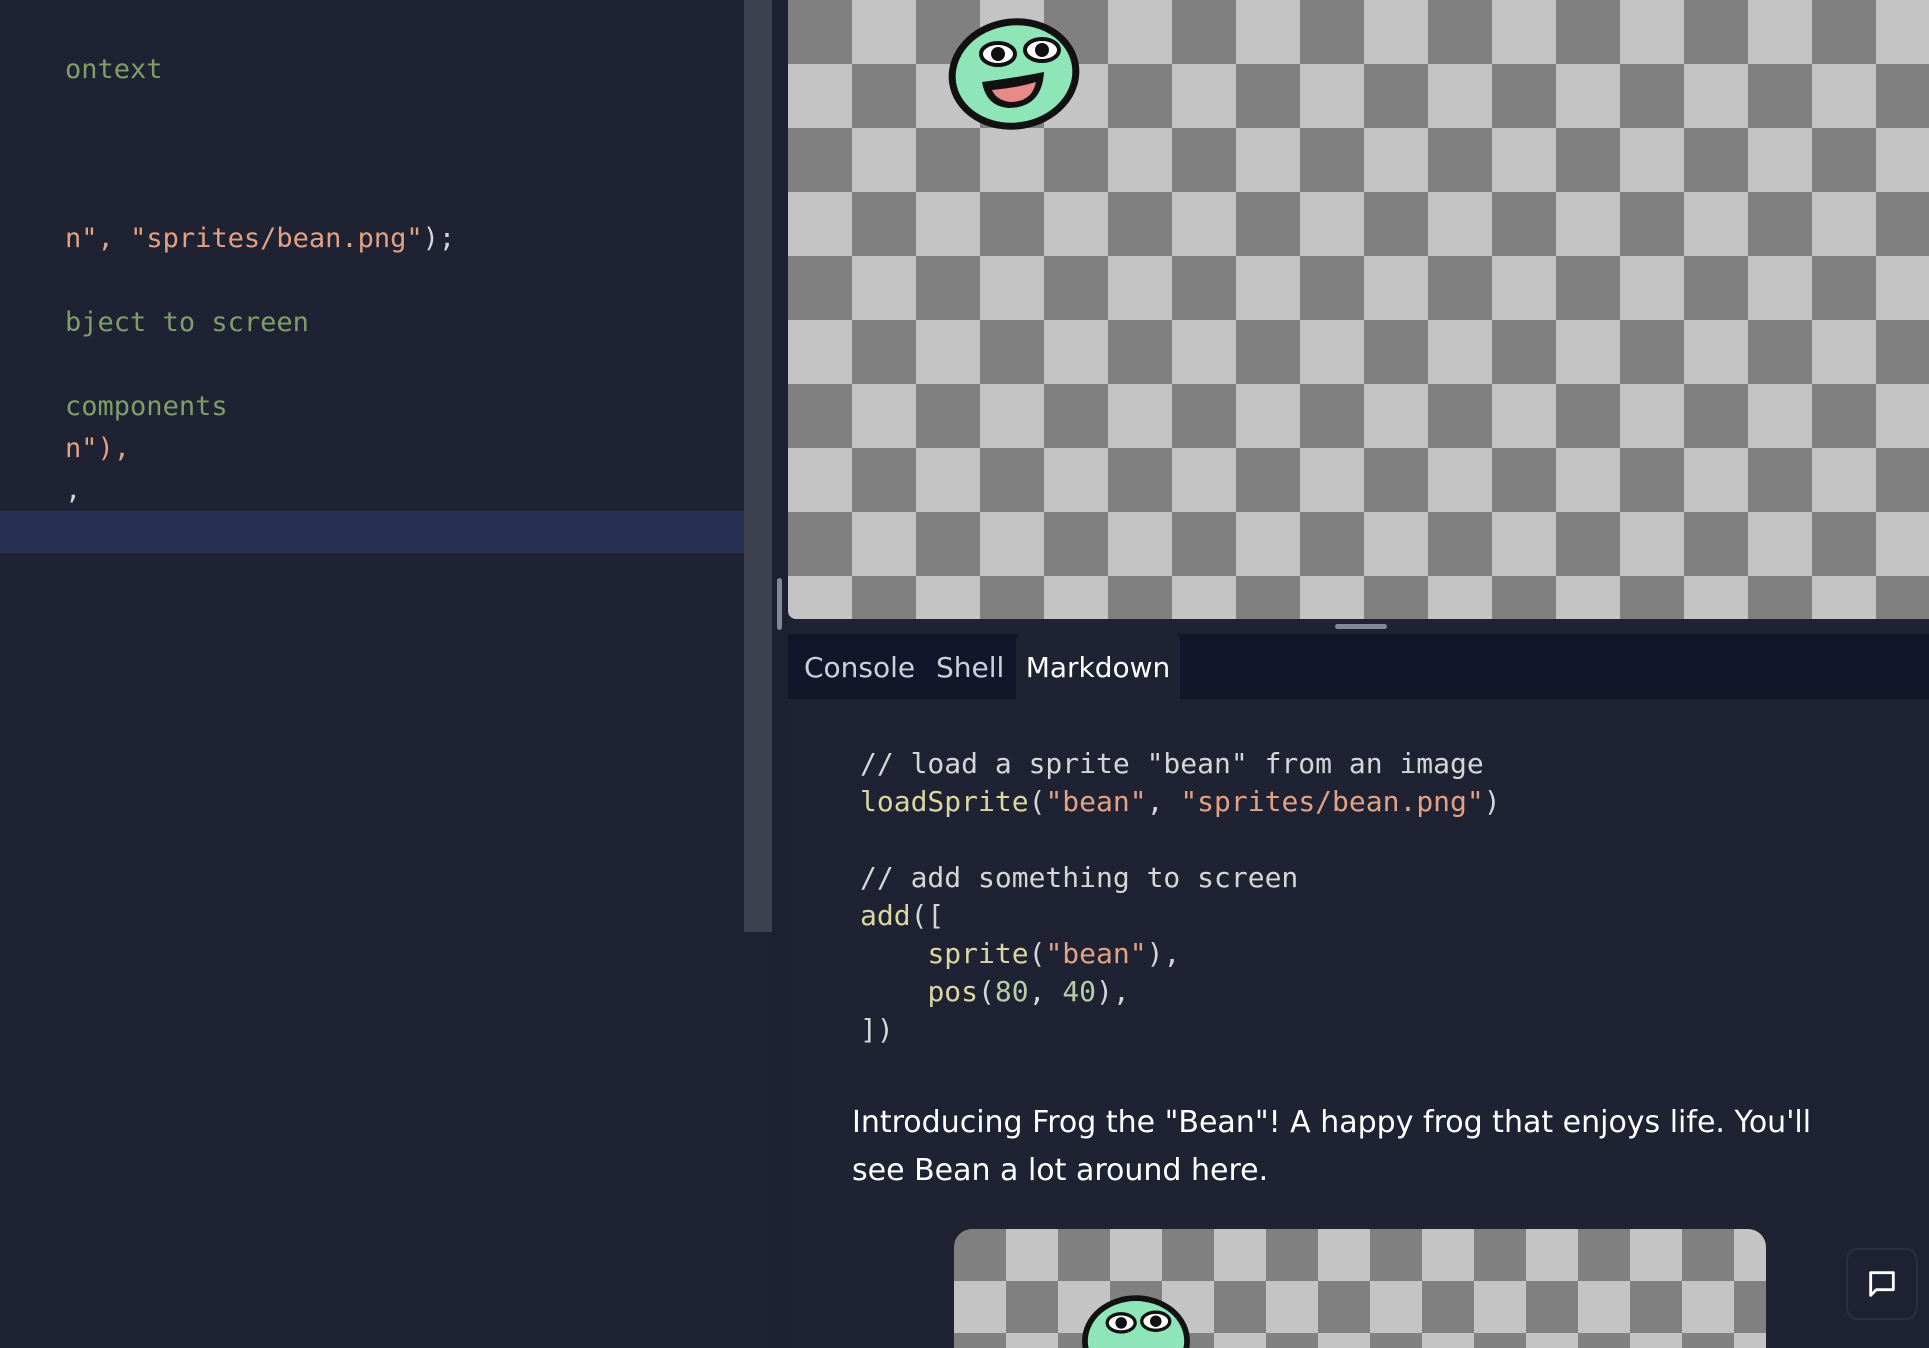  I want to click on code-number: 40, so click(1079, 991).